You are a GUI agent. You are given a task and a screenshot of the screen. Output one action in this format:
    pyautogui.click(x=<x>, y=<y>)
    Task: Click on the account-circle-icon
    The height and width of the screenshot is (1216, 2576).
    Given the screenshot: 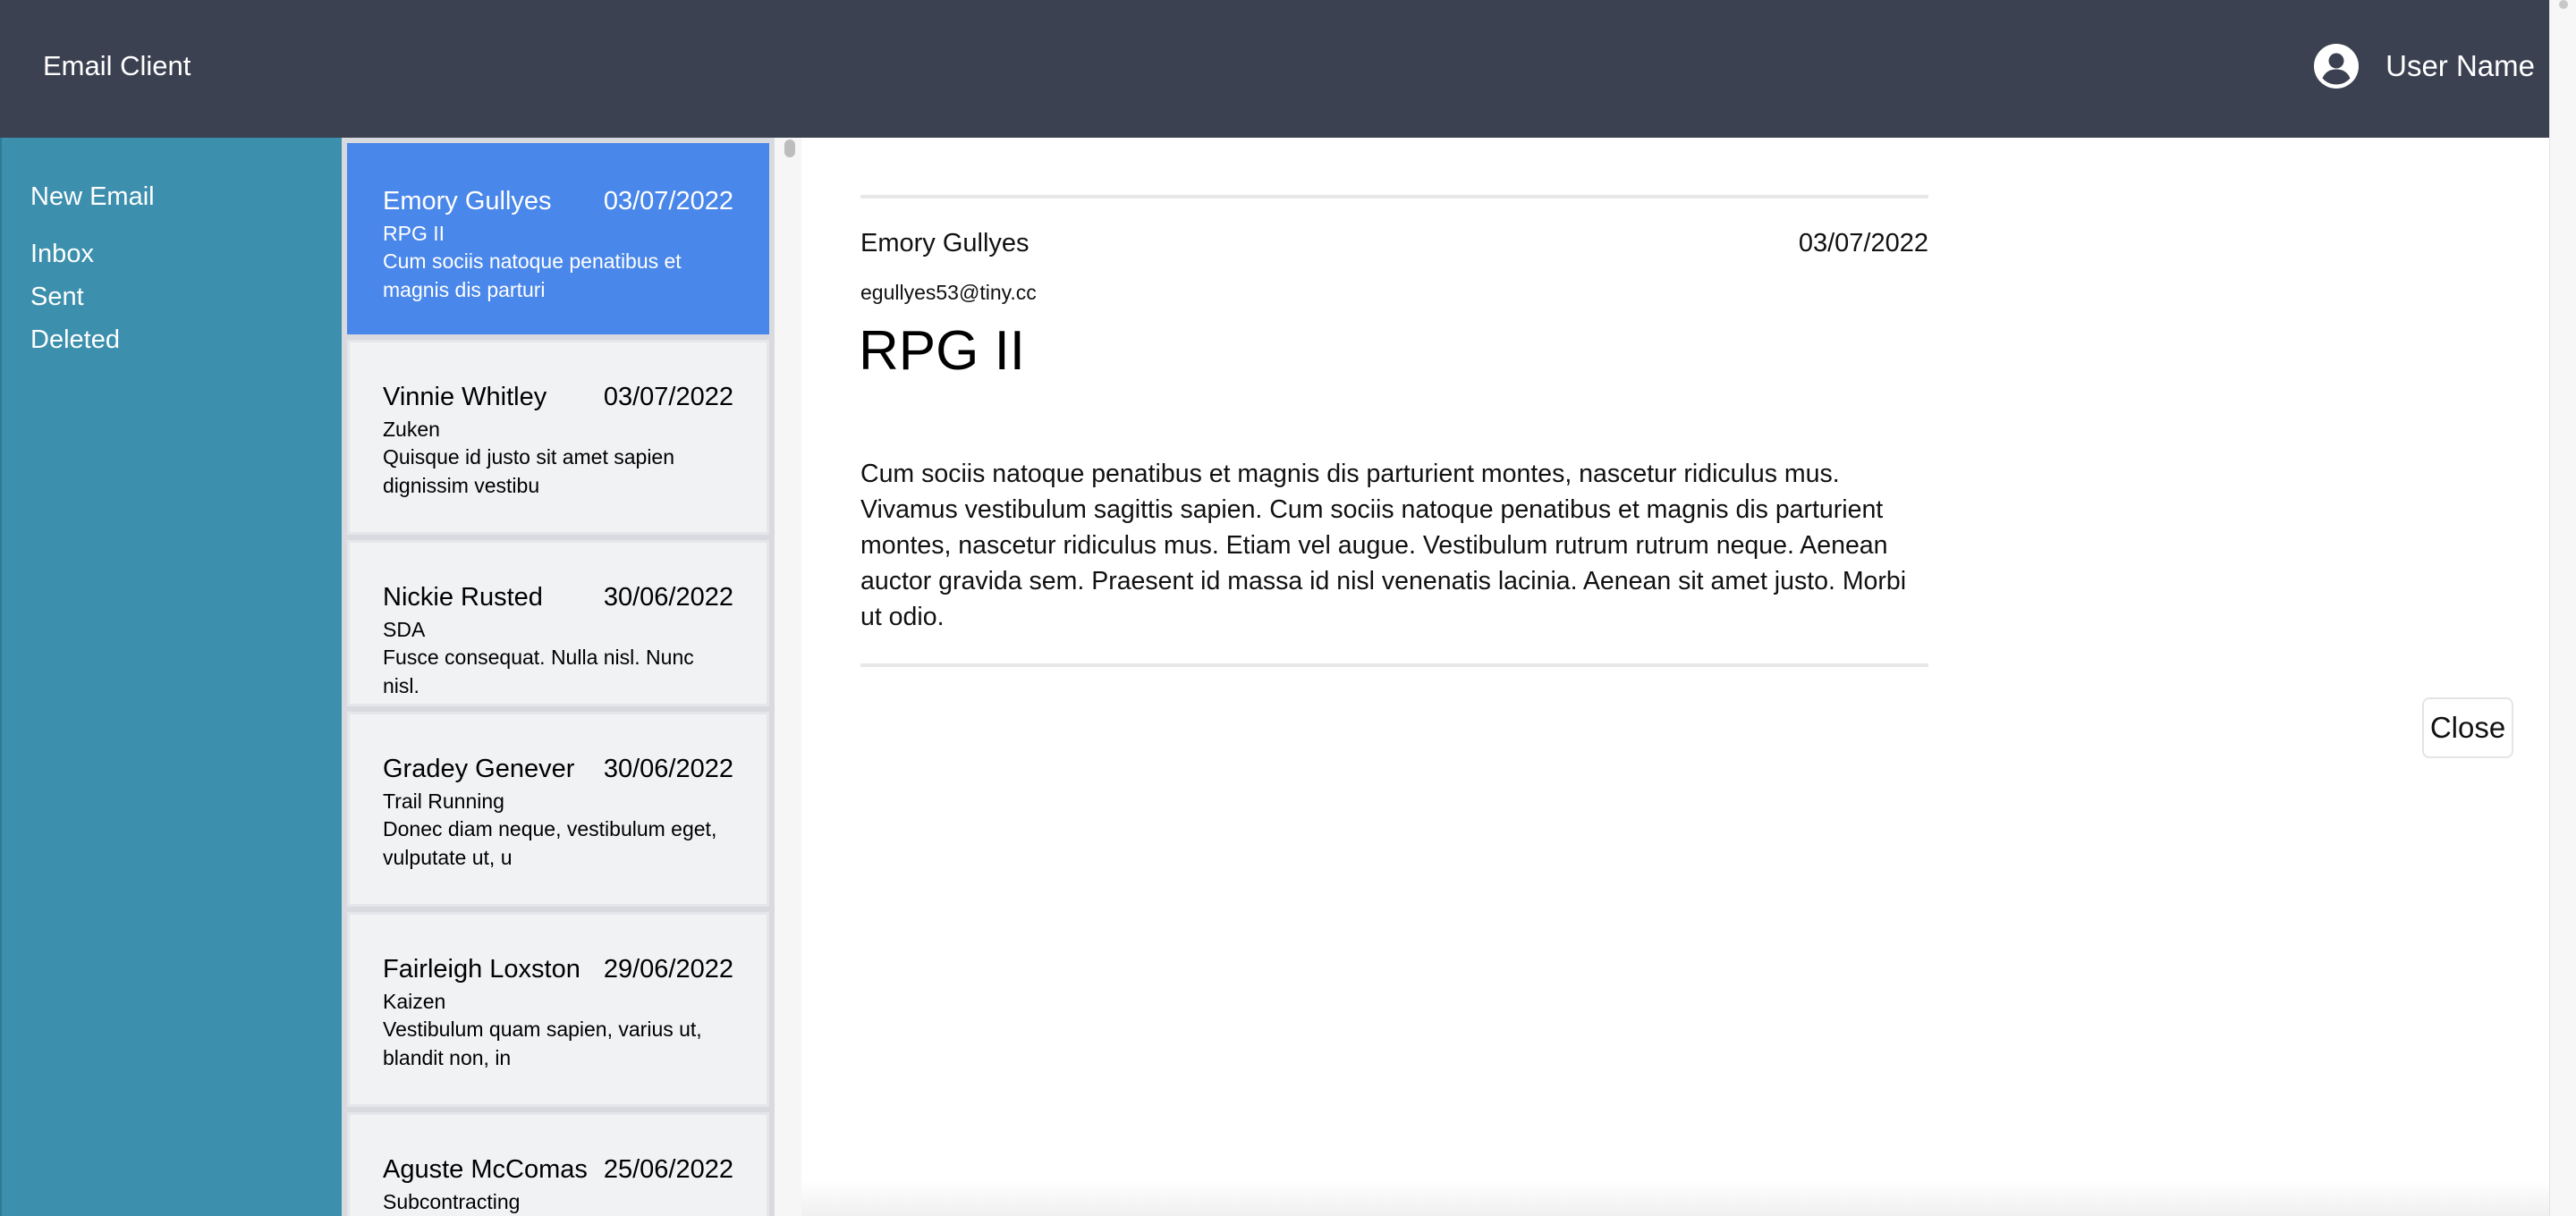 What is the action you would take?
    pyautogui.click(x=2337, y=66)
    